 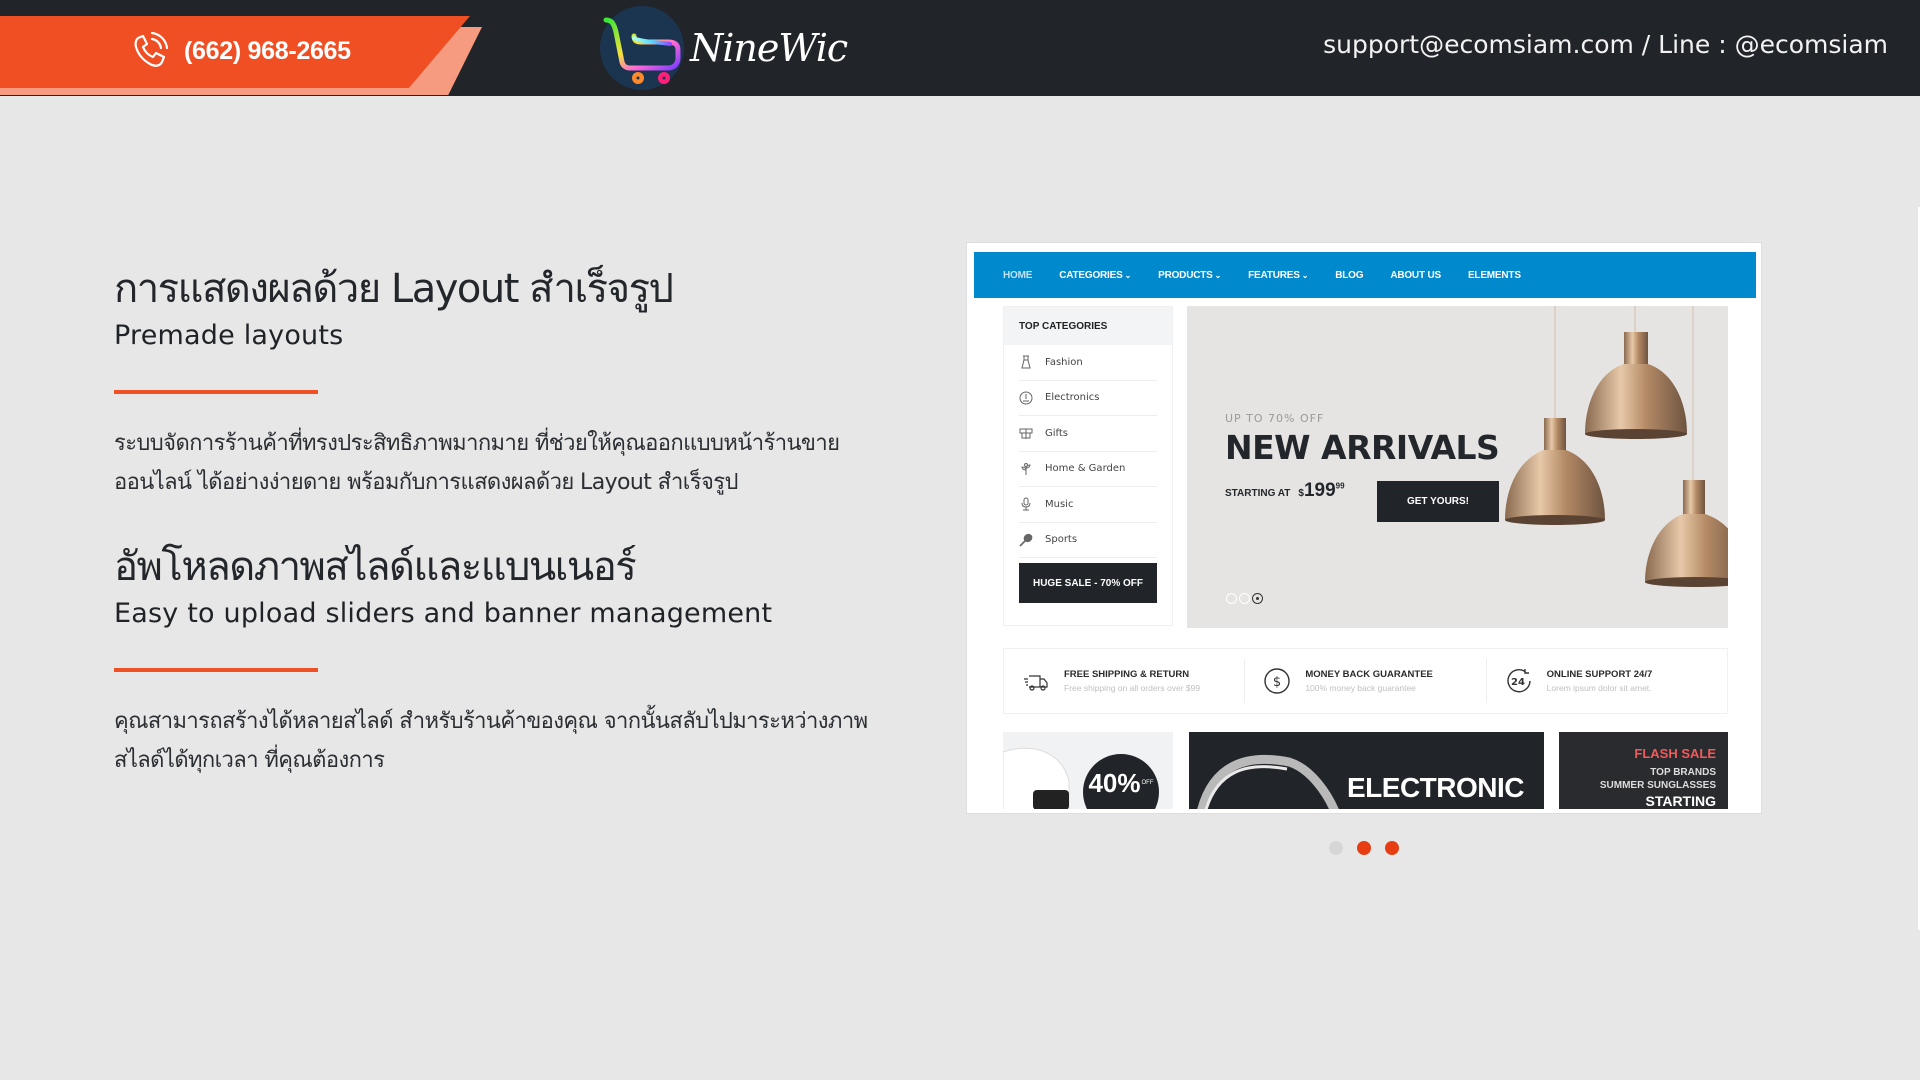 What do you see at coordinates (1599, 688) in the screenshot?
I see `feature-desc: Lorem ipsum dolor sit amet.` at bounding box center [1599, 688].